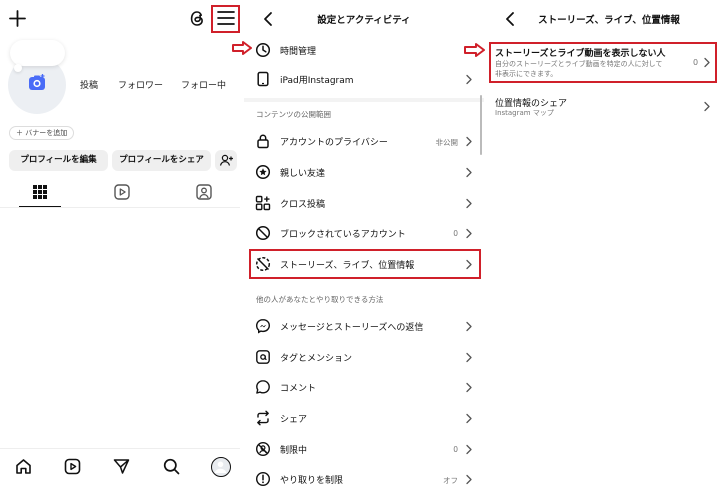 The height and width of the screenshot is (502, 720). Describe the element at coordinates (364, 100) in the screenshot. I see `section-separator` at that location.